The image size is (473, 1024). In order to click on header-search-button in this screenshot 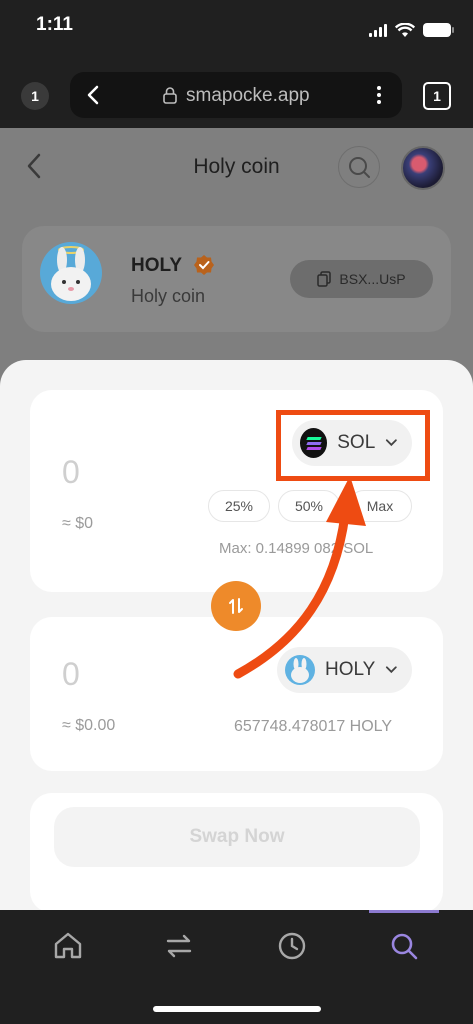, I will do `click(359, 167)`.